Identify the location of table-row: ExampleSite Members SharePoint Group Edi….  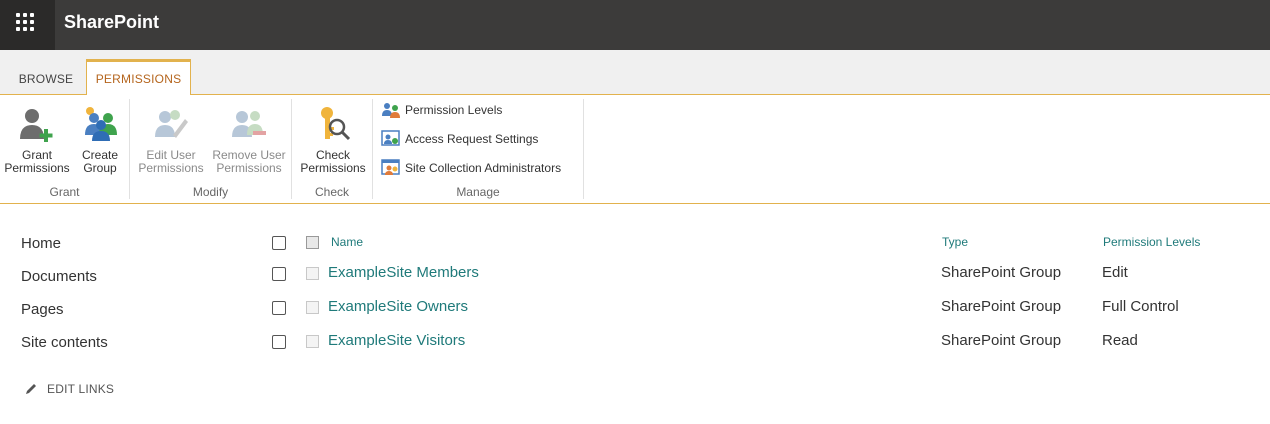
(765, 275).